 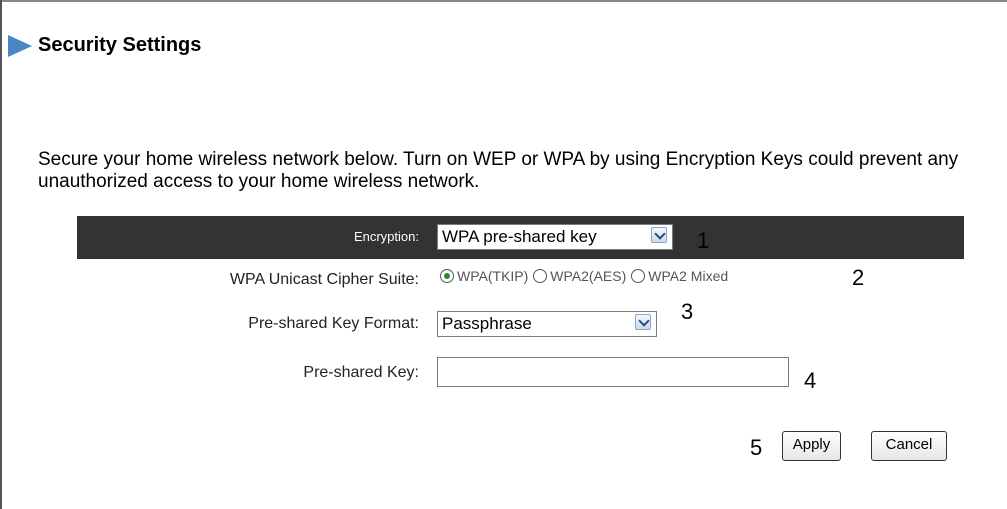 What do you see at coordinates (324, 279) in the screenshot?
I see `cipher-suite-label: WPA Unicast Cipher Suite:` at bounding box center [324, 279].